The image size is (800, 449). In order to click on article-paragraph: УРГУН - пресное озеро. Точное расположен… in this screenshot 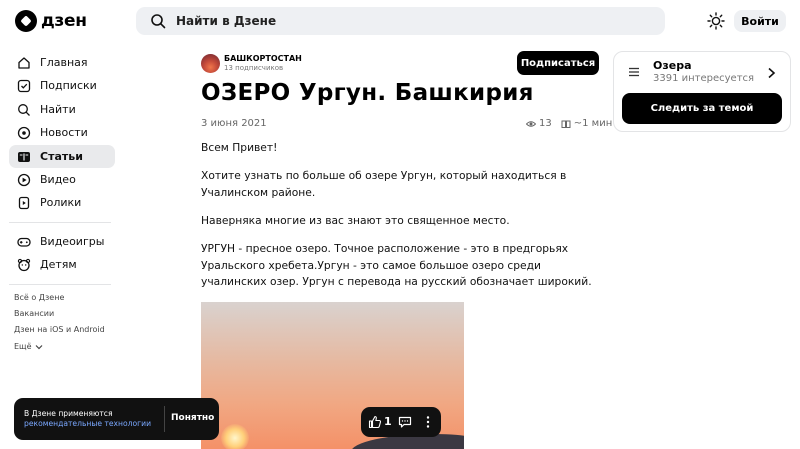, I will do `click(396, 265)`.